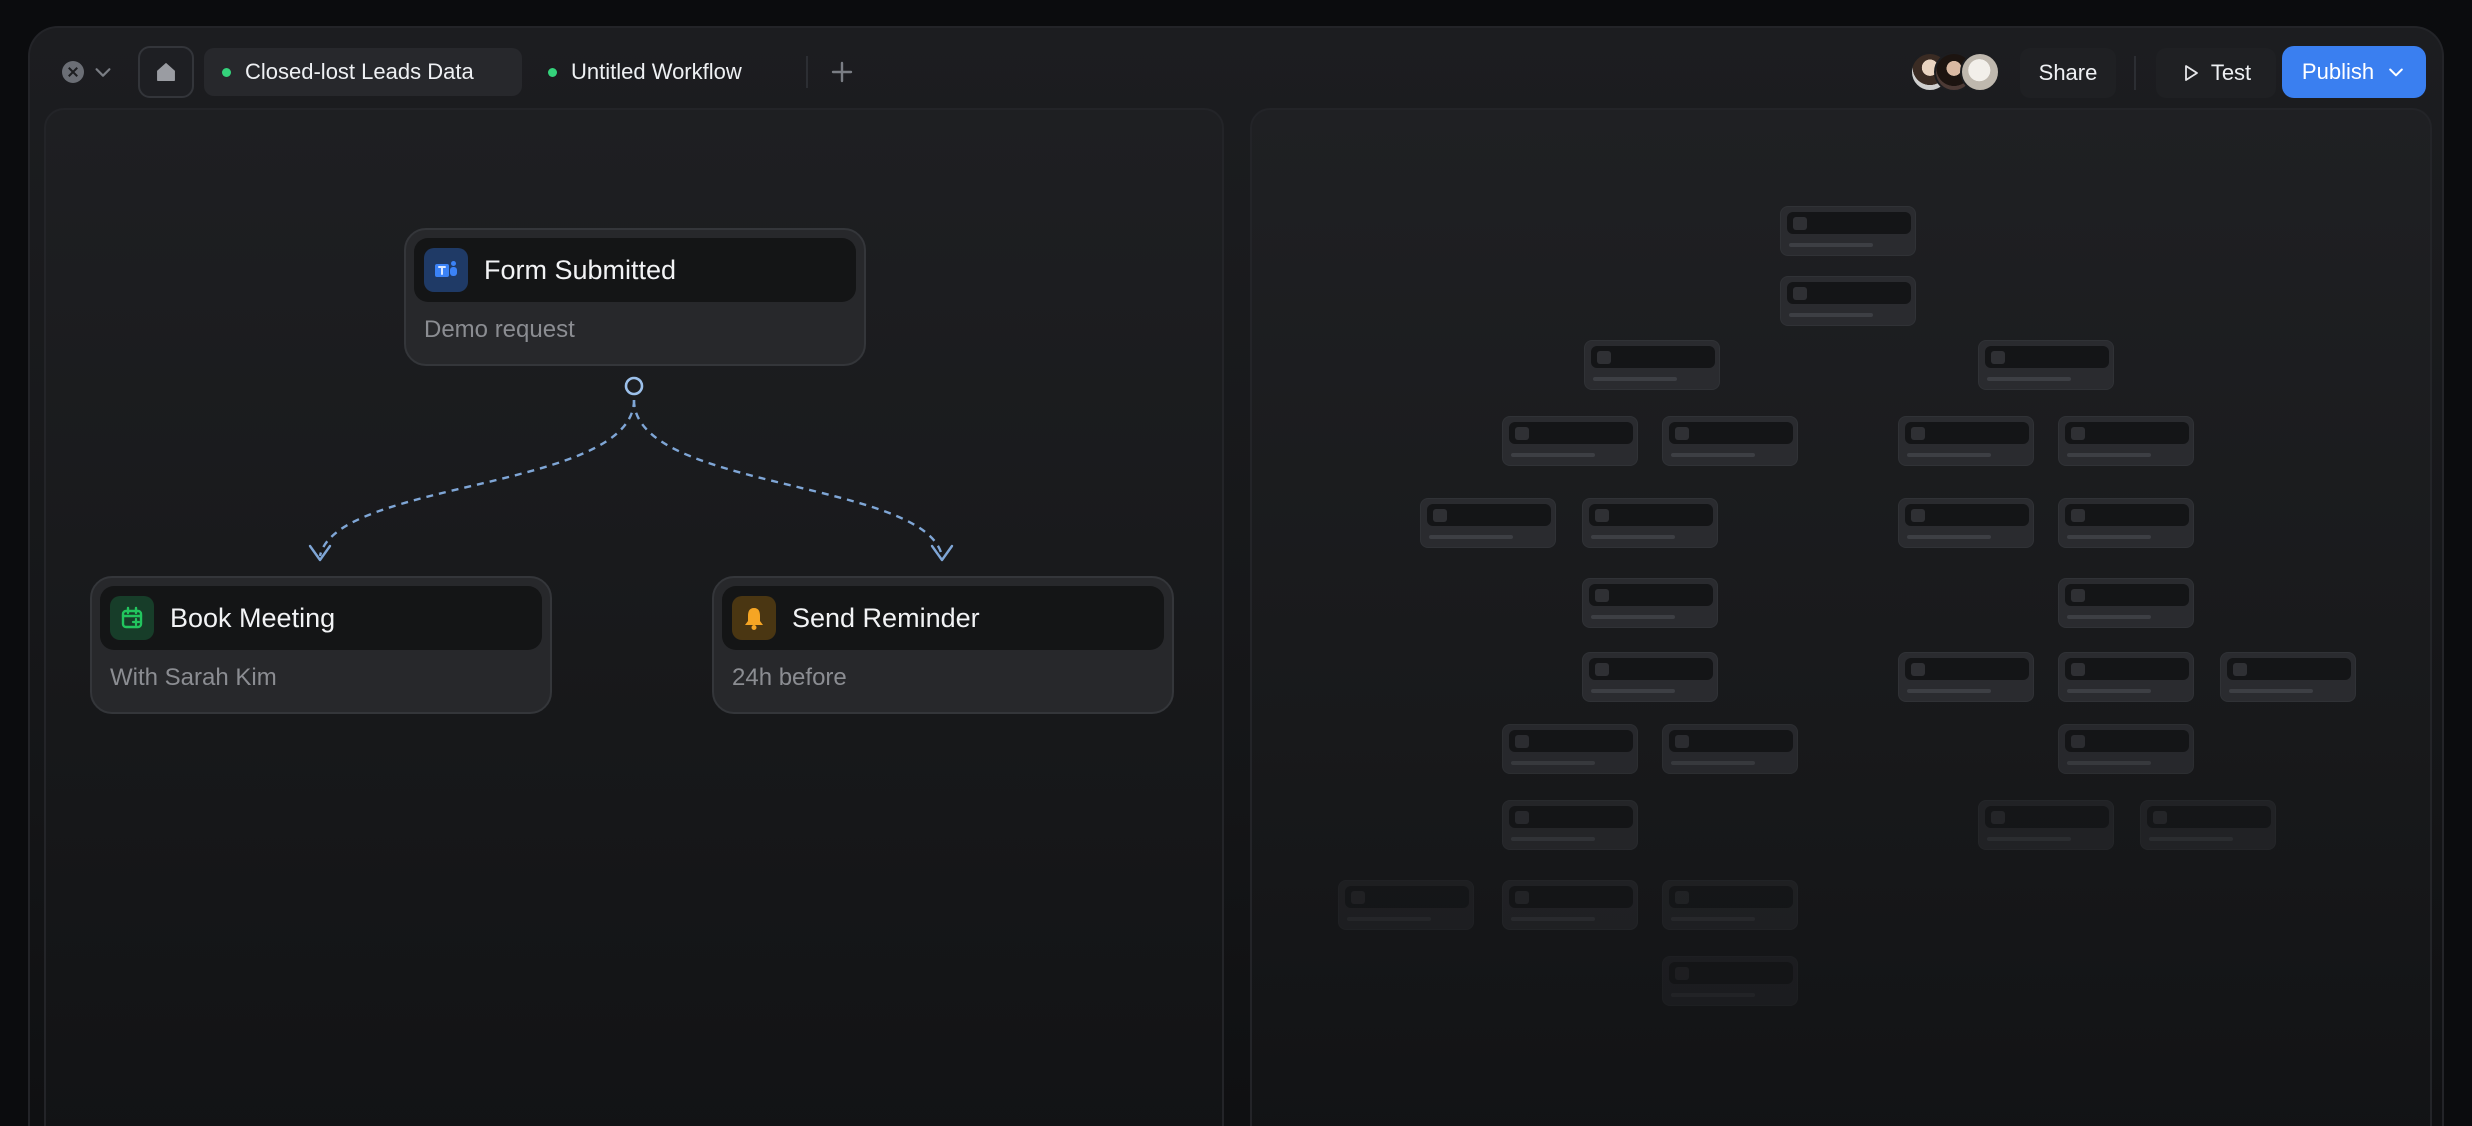  What do you see at coordinates (2231, 72) in the screenshot?
I see `test-label: Test` at bounding box center [2231, 72].